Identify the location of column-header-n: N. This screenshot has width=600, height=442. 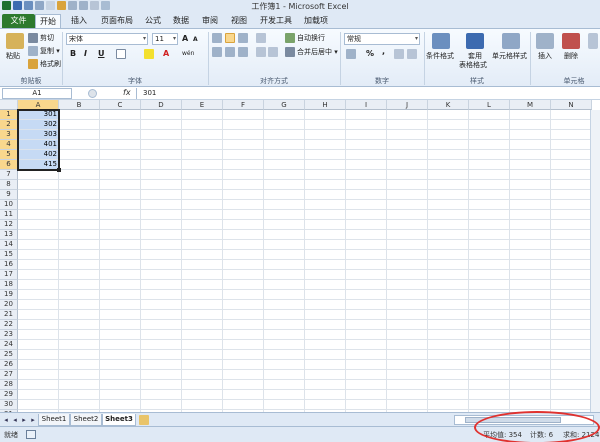
(571, 105).